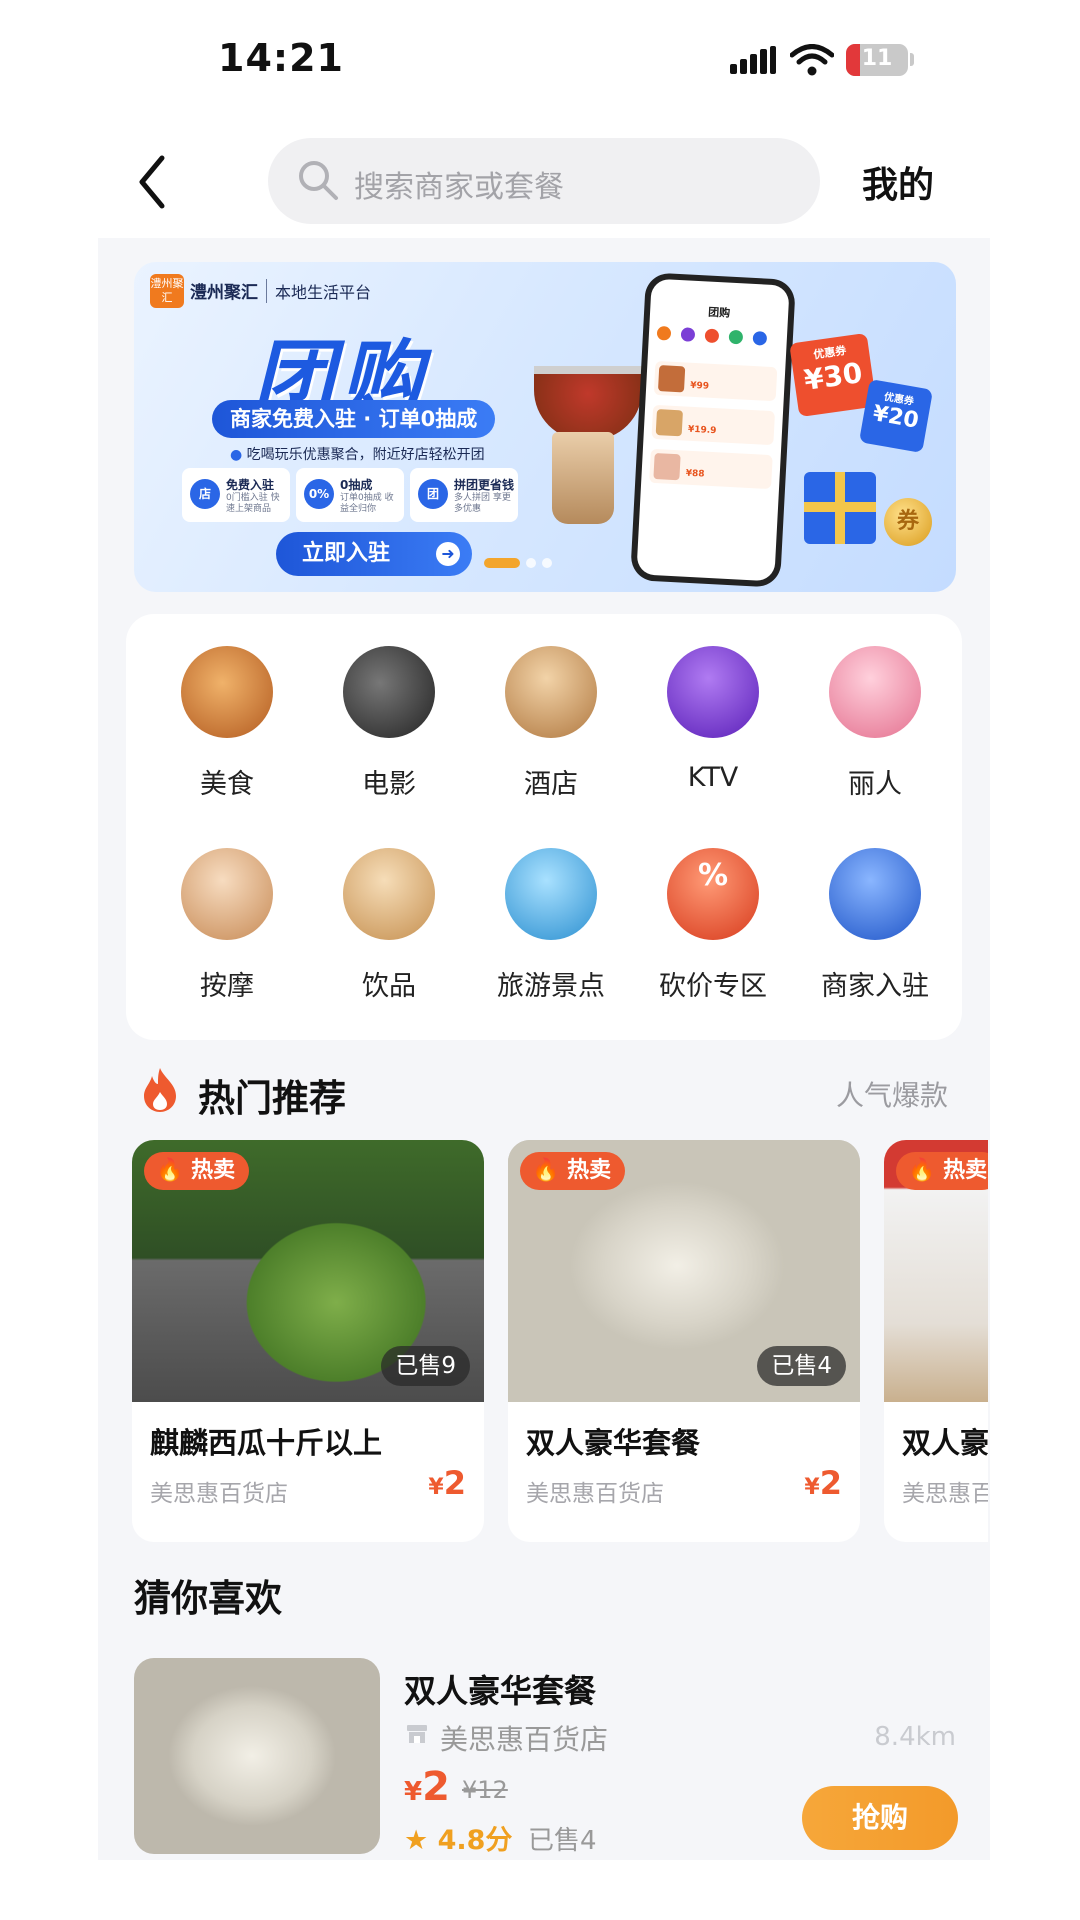 Image resolution: width=1080 pixels, height=1920 pixels. Describe the element at coordinates (713, 986) in the screenshot. I see `category-label: 砍价专区` at that location.